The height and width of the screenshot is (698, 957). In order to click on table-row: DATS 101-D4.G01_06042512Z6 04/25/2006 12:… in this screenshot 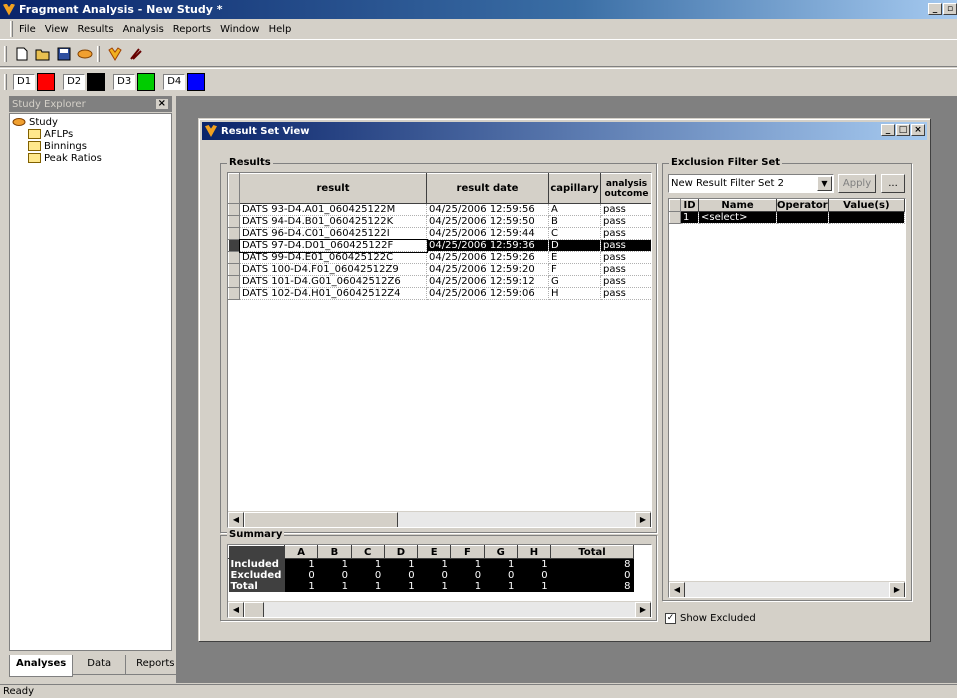, I will do `click(439, 281)`.